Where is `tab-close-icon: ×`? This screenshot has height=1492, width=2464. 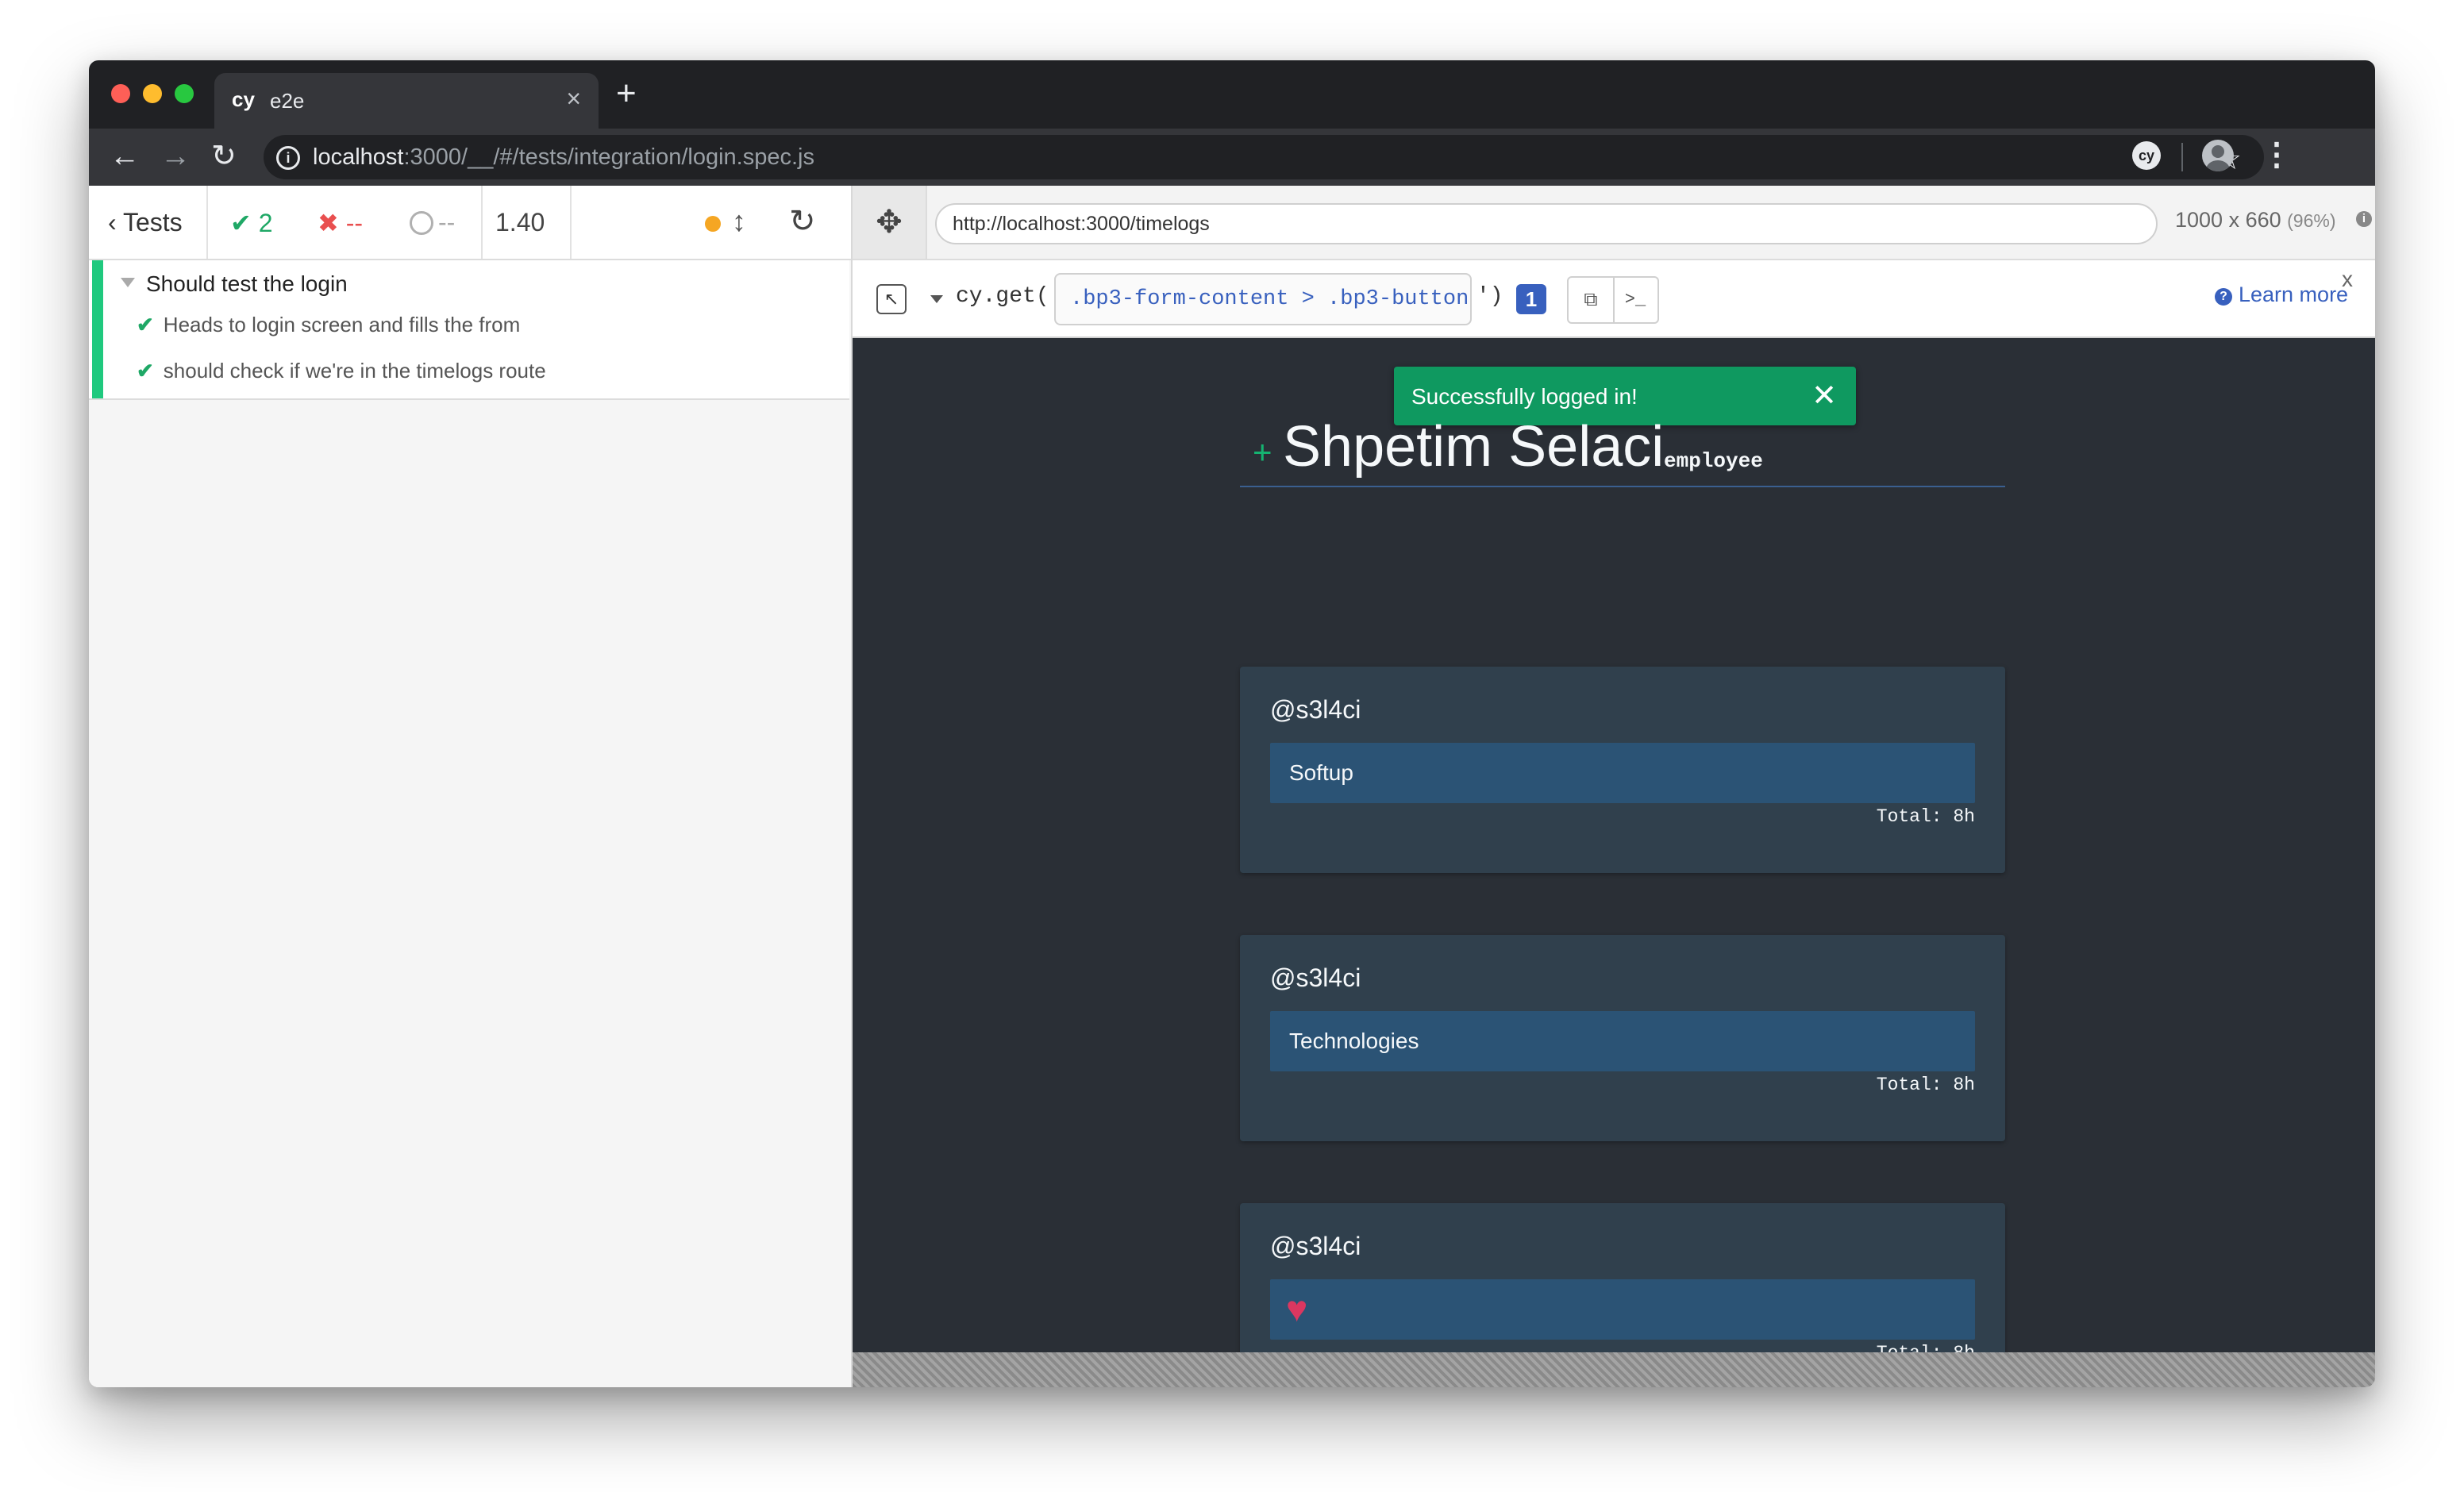 tab-close-icon: × is located at coordinates (573, 98).